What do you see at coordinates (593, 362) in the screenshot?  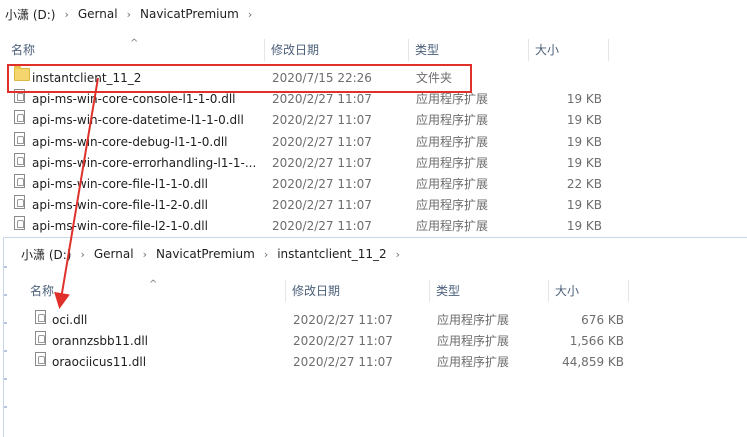 I see `file-size: 44,859 KB` at bounding box center [593, 362].